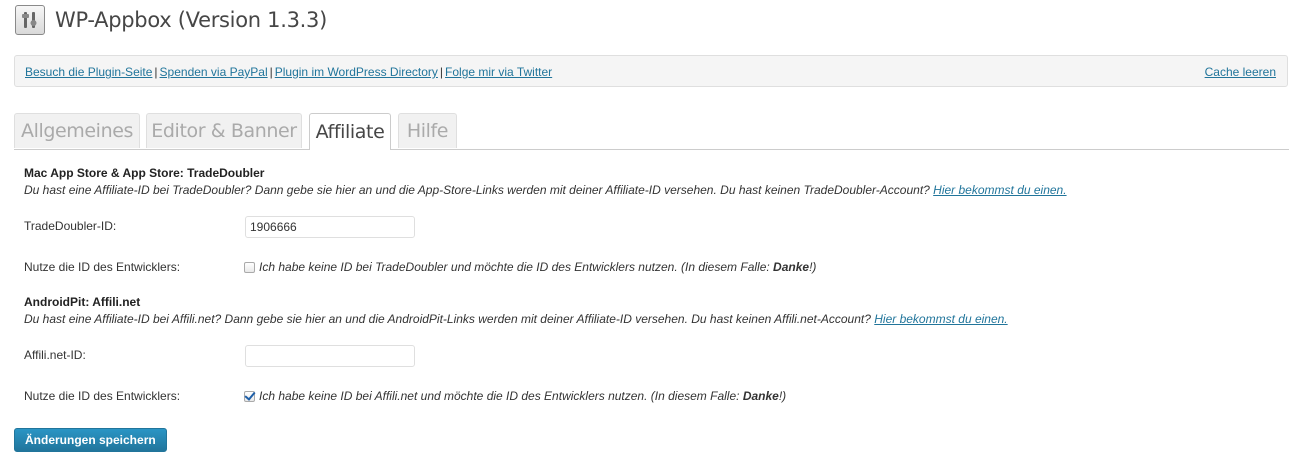  I want to click on affilinet-id-label: Affili.net-ID:, so click(55, 355).